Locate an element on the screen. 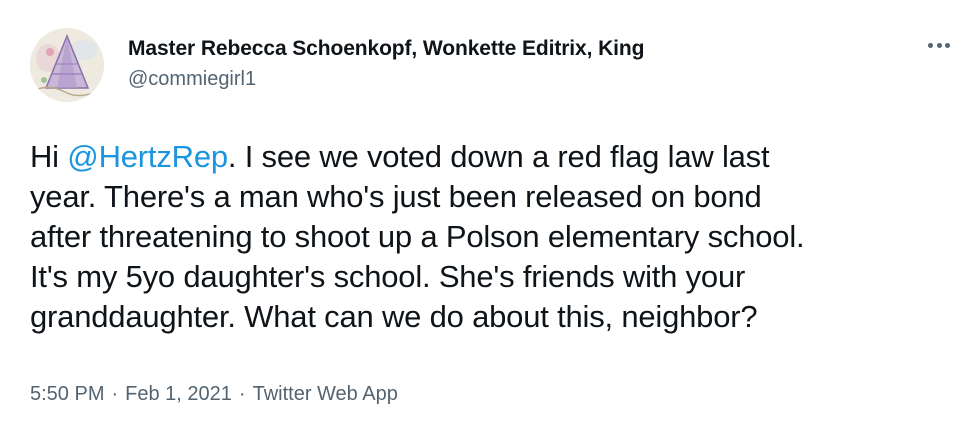 Image resolution: width=980 pixels, height=439 pixels. more-options-button is located at coordinates (939, 45).